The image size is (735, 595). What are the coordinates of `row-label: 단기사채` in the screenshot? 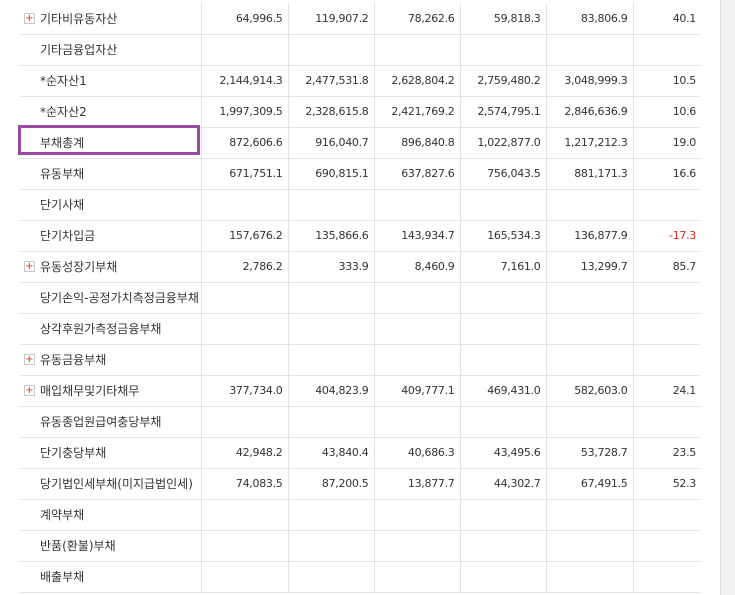 It's located at (62, 205).